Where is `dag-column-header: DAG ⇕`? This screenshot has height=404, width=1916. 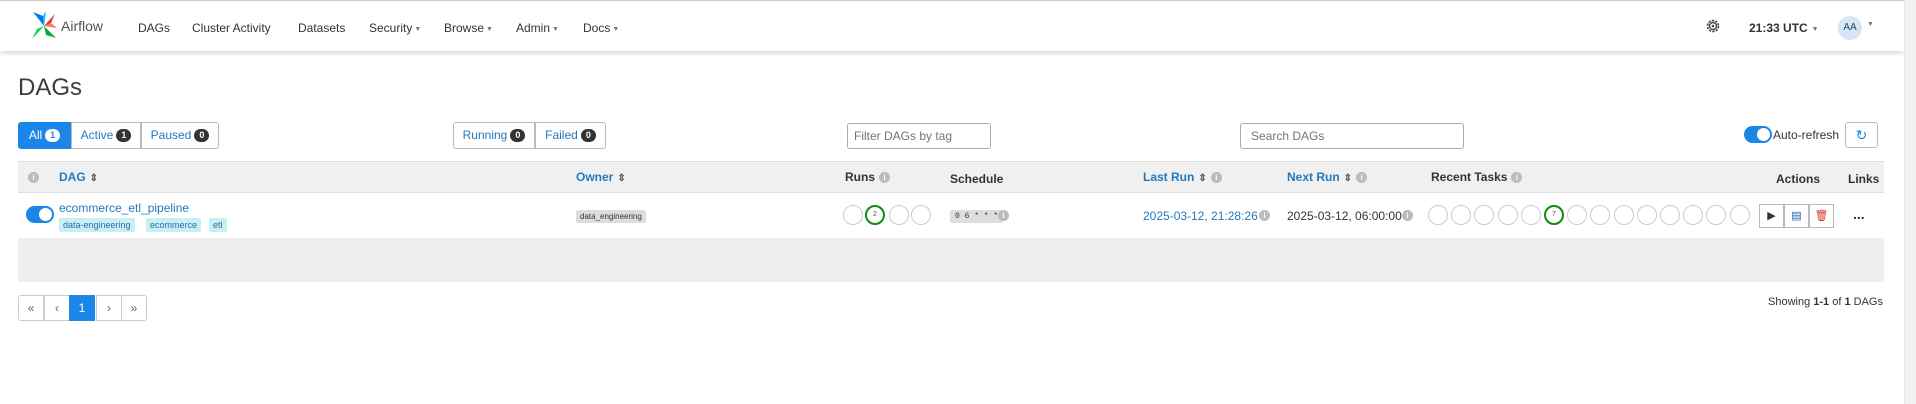
dag-column-header: DAG ⇕ is located at coordinates (78, 177).